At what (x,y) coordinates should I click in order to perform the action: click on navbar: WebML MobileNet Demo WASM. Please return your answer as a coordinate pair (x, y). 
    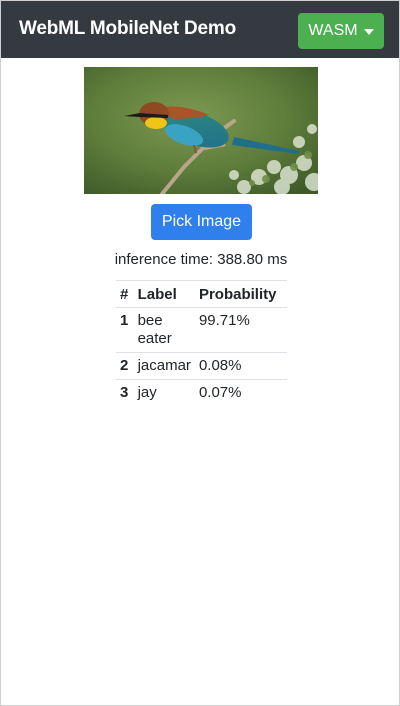
    Looking at the image, I should click on (200, 29).